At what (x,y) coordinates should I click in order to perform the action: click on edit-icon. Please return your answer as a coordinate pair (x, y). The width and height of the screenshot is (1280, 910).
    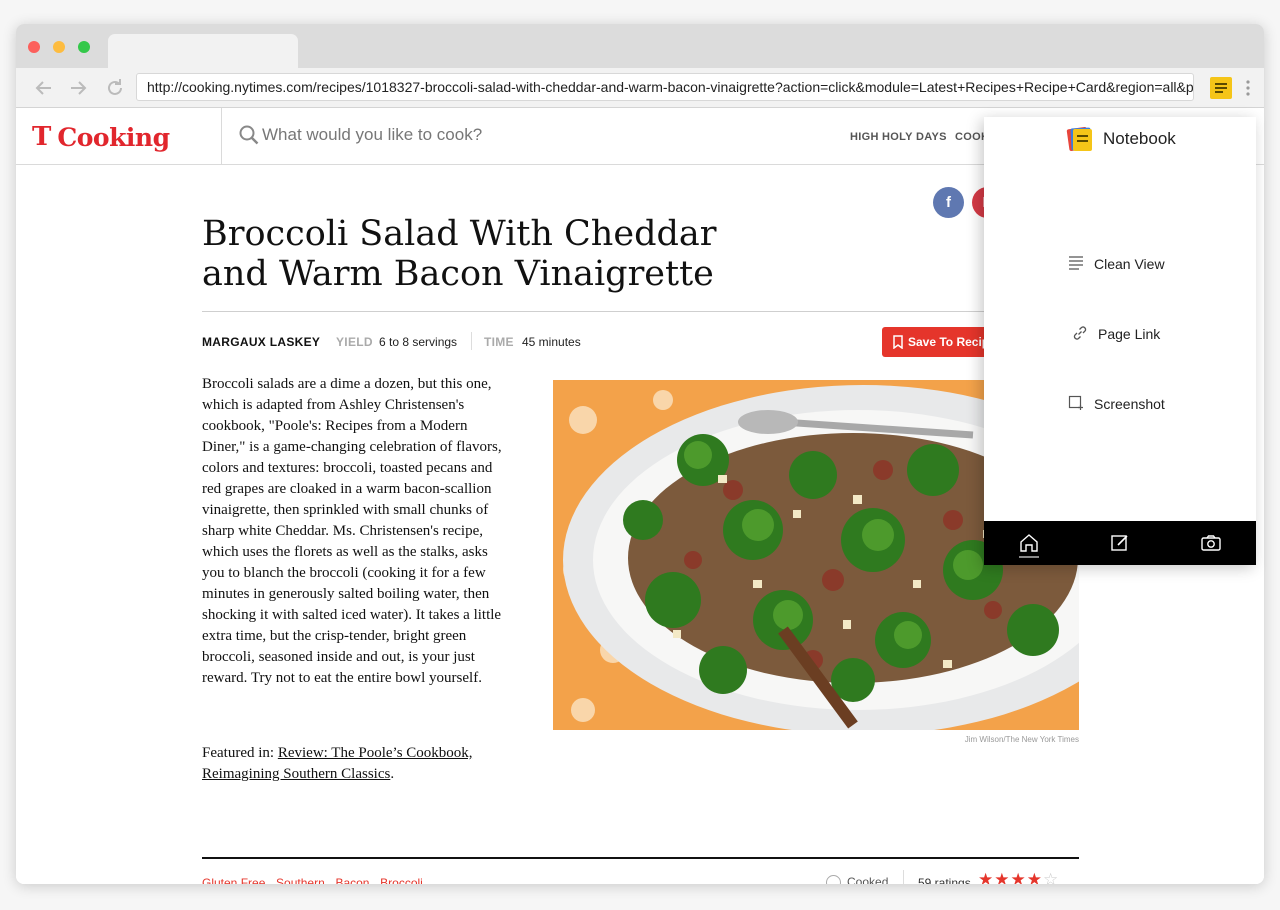
    Looking at the image, I should click on (1120, 543).